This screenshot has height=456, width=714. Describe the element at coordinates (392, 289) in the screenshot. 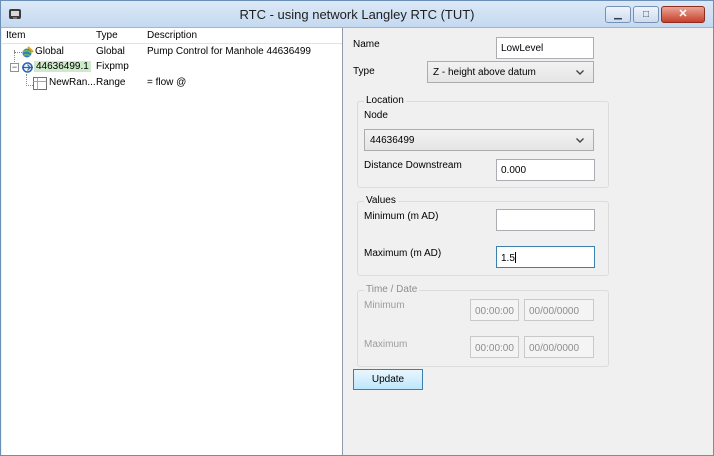

I see `time-date-legend: Time / Date` at that location.